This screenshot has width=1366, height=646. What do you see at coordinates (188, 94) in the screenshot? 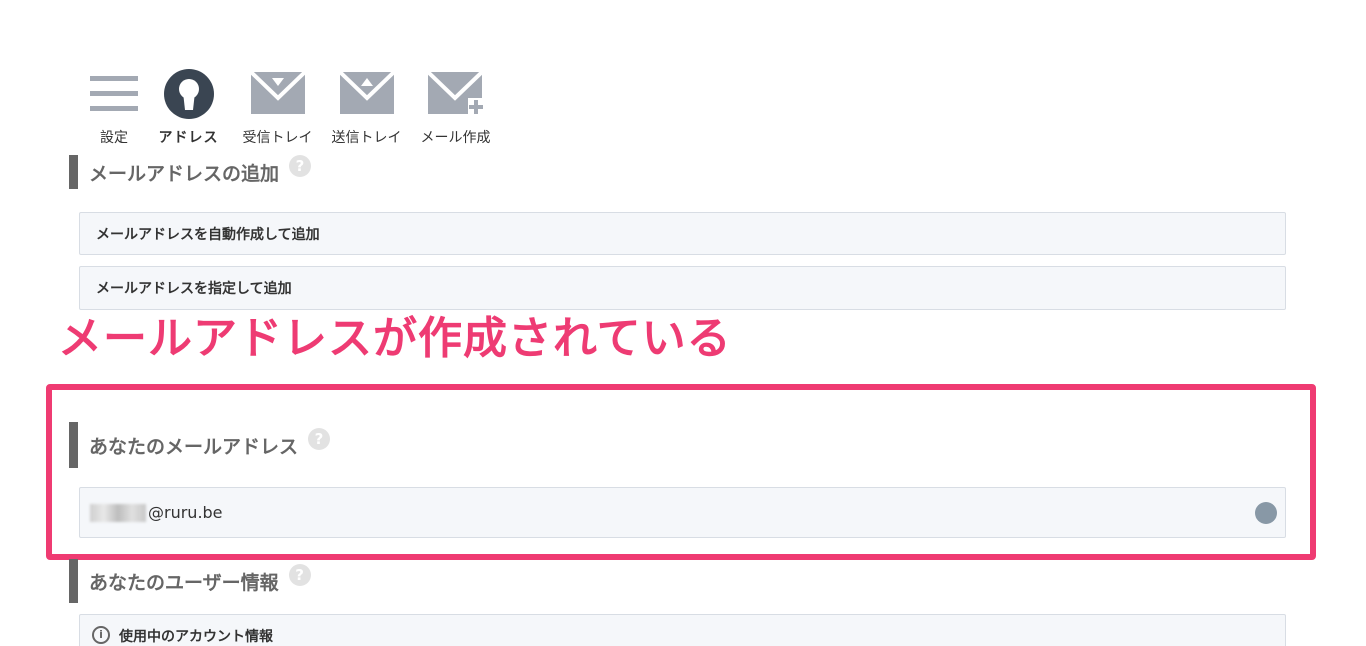
I see `keyhole-icon` at bounding box center [188, 94].